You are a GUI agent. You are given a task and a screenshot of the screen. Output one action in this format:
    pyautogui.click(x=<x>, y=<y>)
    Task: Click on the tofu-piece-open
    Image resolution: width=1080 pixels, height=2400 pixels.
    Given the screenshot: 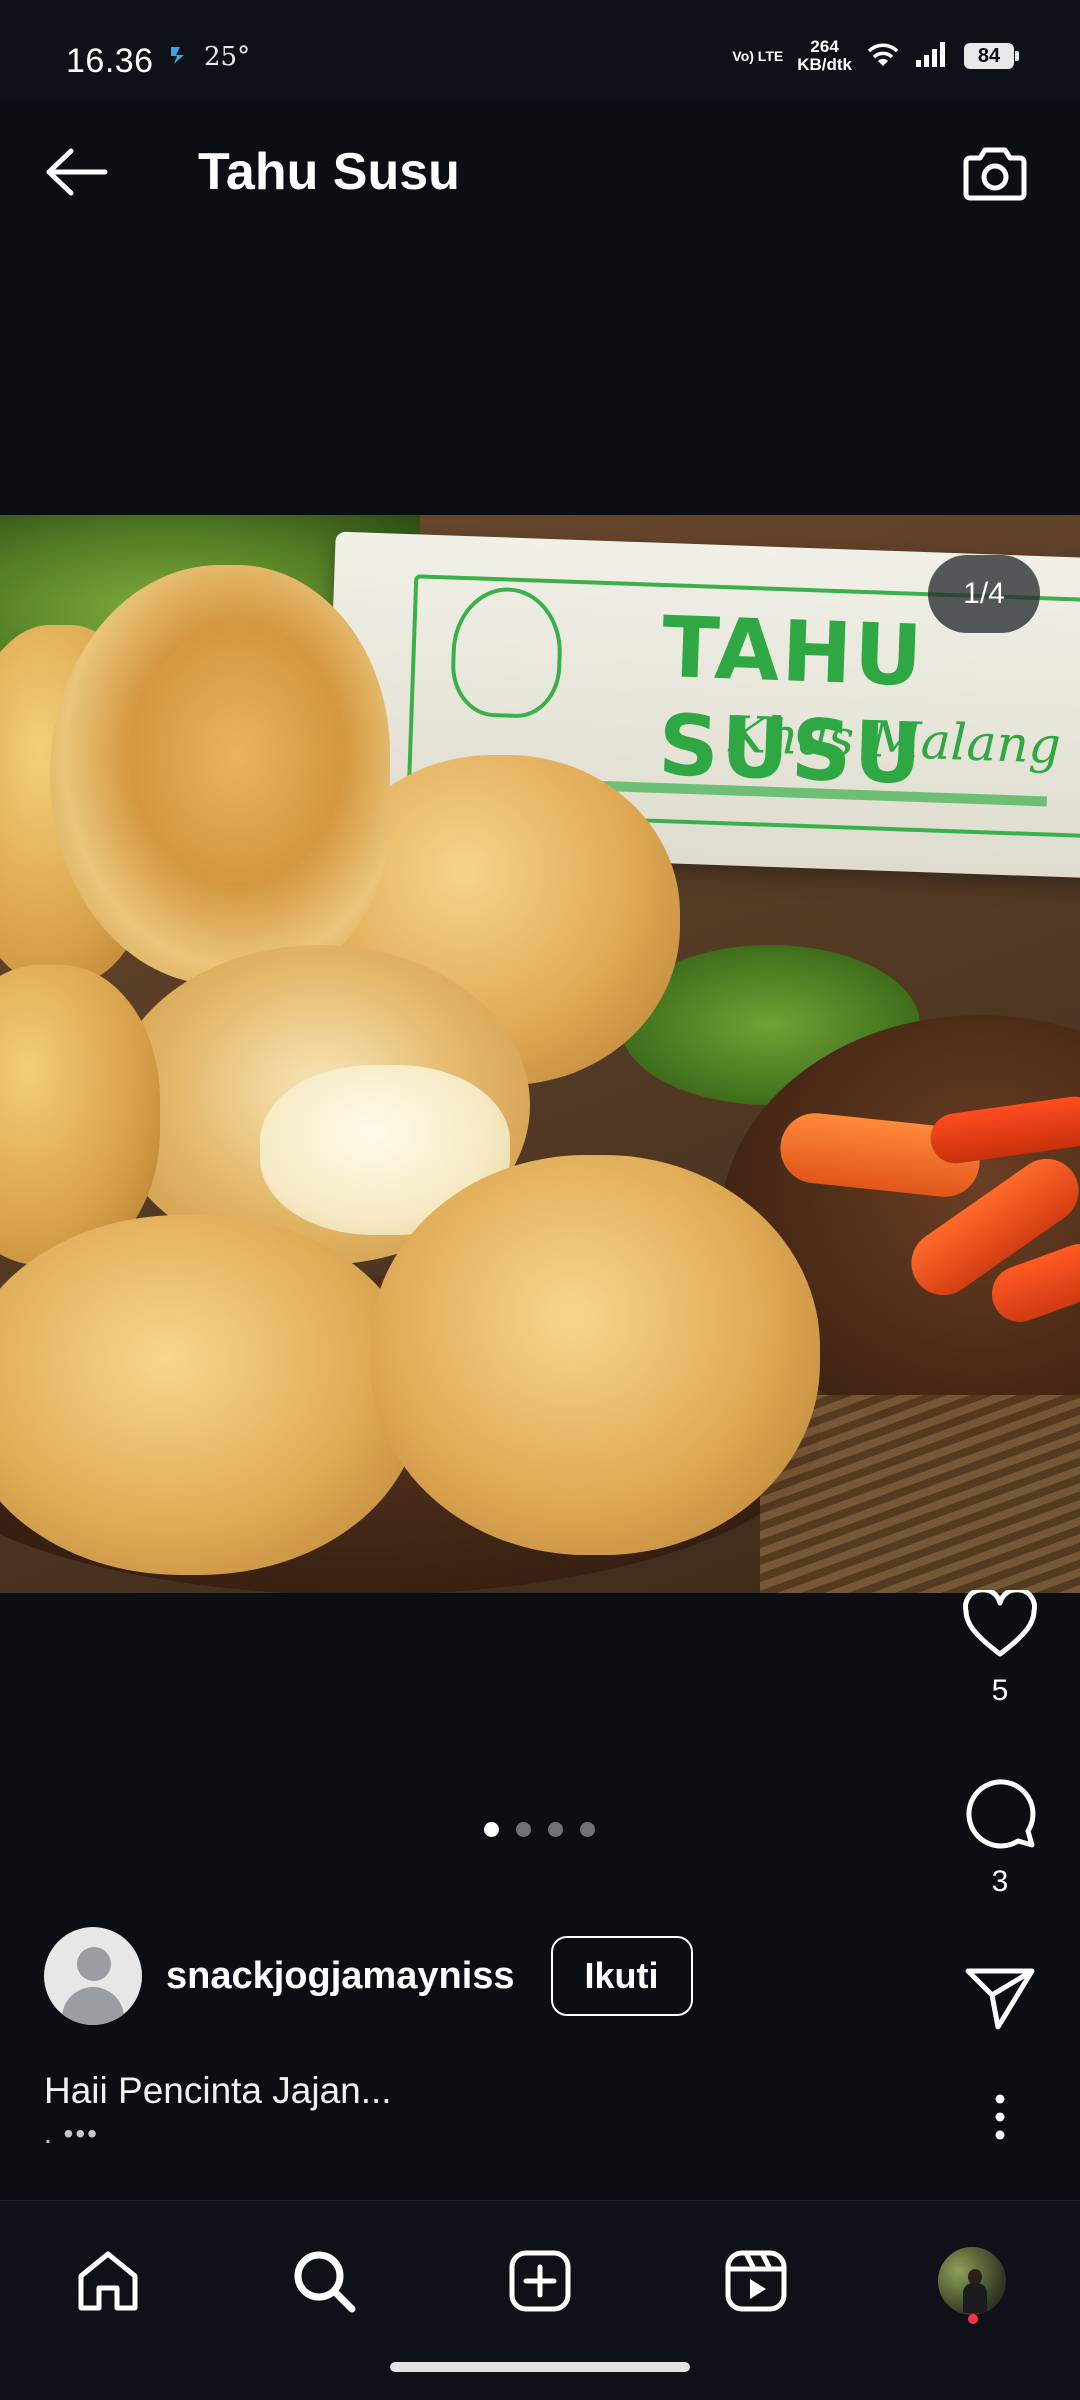 What is the action you would take?
    pyautogui.click(x=220, y=775)
    